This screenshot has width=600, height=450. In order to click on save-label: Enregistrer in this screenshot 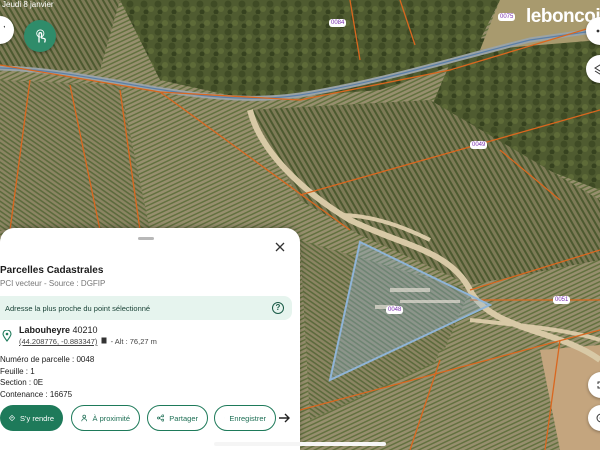, I will do `click(247, 418)`.